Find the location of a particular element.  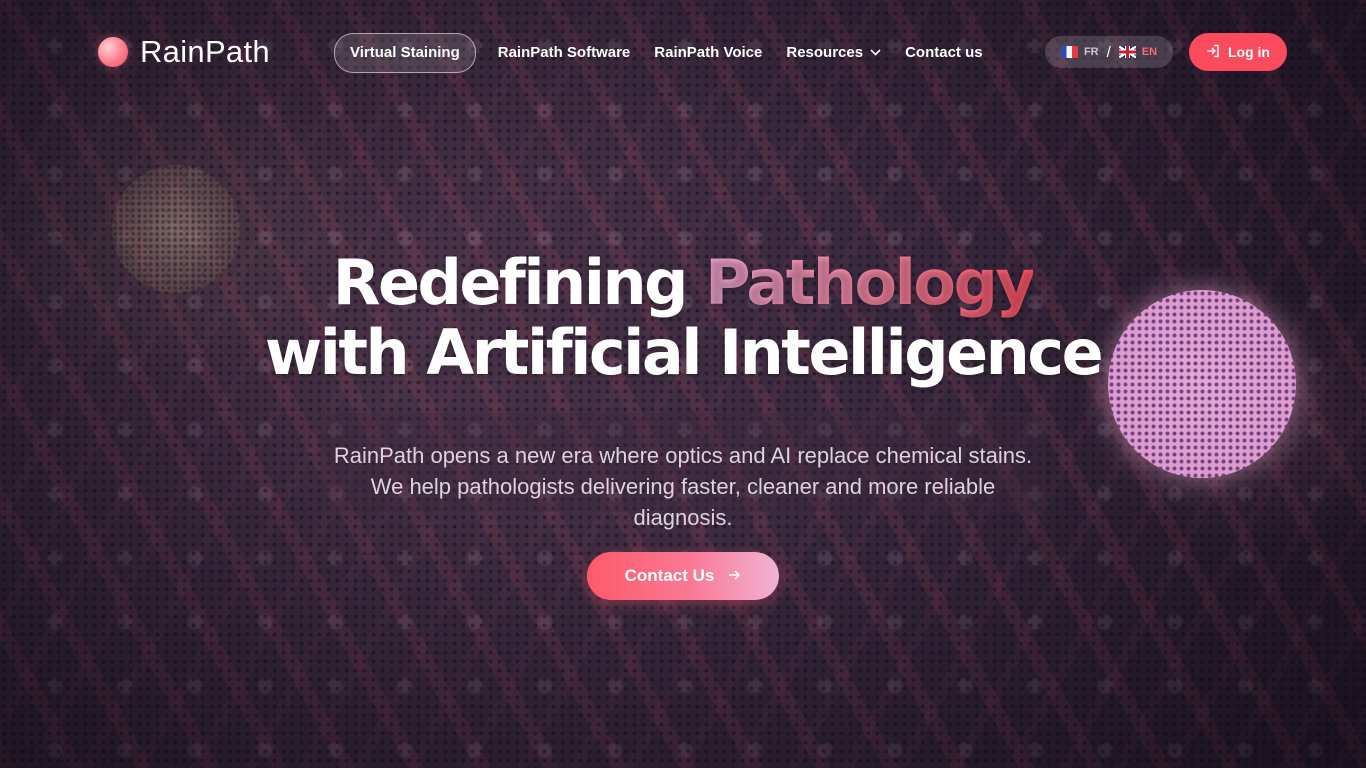

language-option-en: EN is located at coordinates (1138, 52).